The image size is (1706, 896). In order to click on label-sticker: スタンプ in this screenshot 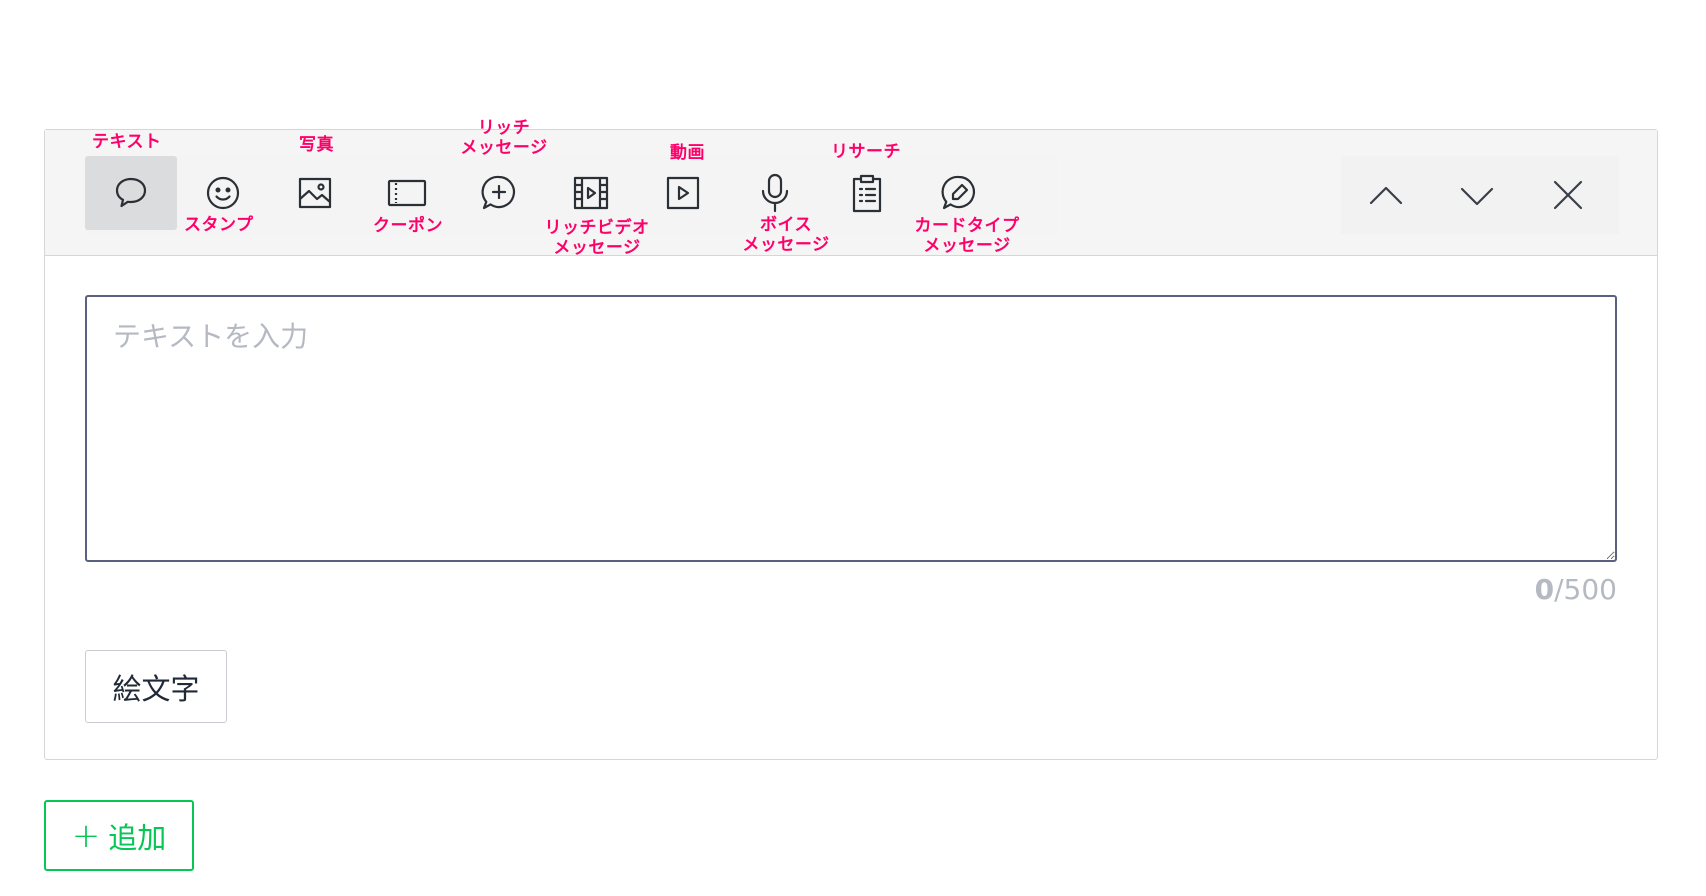, I will do `click(219, 225)`.